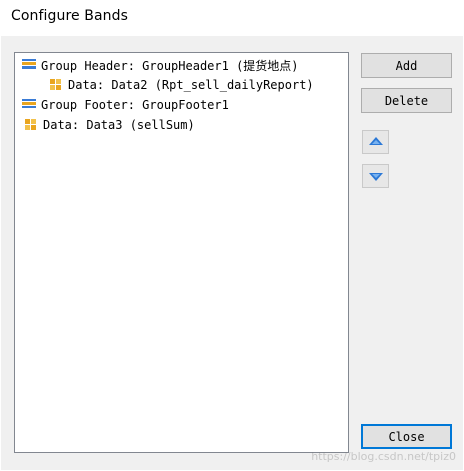 The height and width of the screenshot is (471, 464). Describe the element at coordinates (29, 64) in the screenshot. I see `group-header-icon` at that location.